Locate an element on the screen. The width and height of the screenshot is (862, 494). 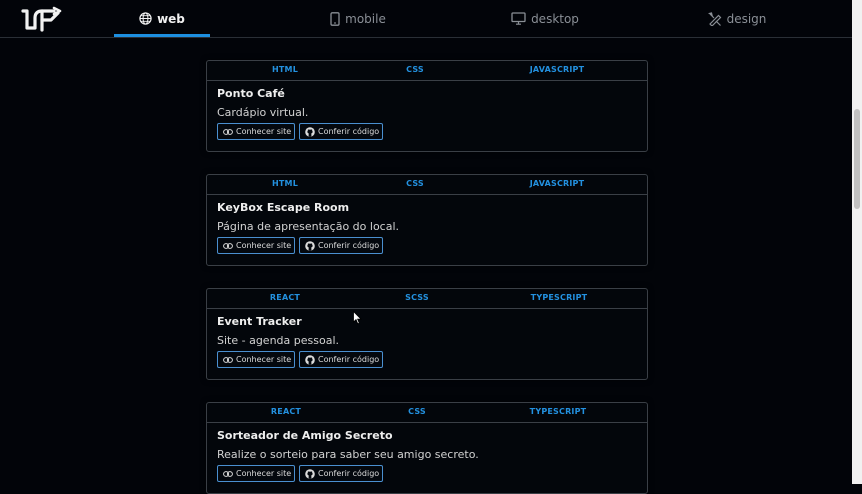
tech-list: REACT SCSS TYPESCRIPT is located at coordinates (427, 299).